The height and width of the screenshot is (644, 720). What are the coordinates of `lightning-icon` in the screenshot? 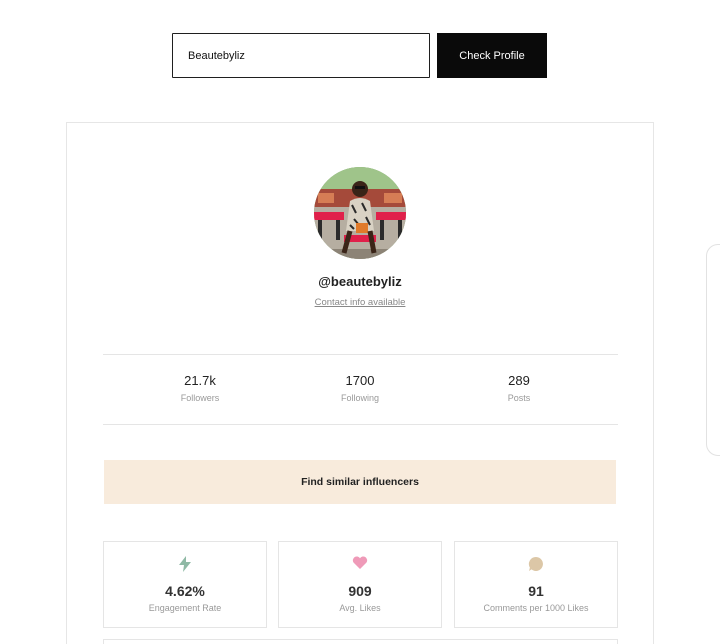 It's located at (185, 564).